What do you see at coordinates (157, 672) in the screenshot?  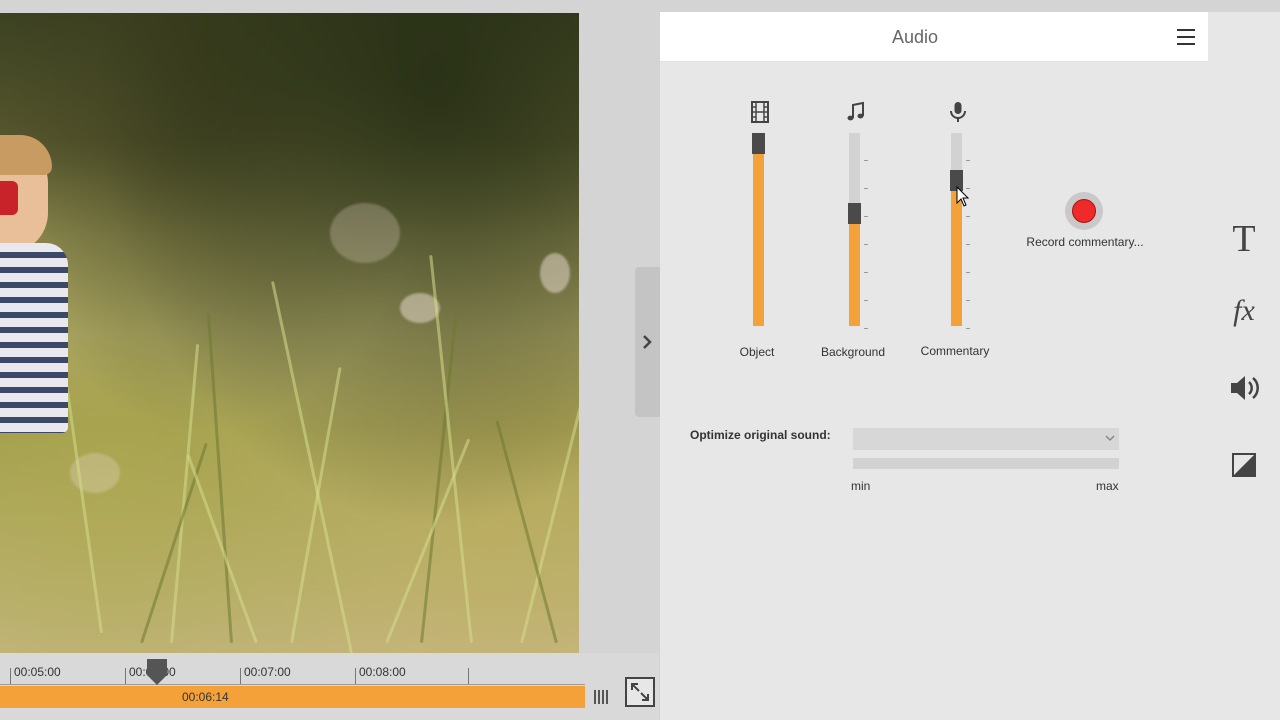 I see `playhead-handle` at bounding box center [157, 672].